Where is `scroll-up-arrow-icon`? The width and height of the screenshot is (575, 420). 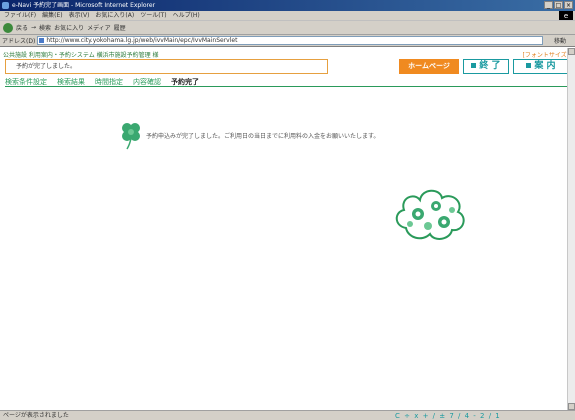
scroll-up-arrow-icon is located at coordinates (571, 51).